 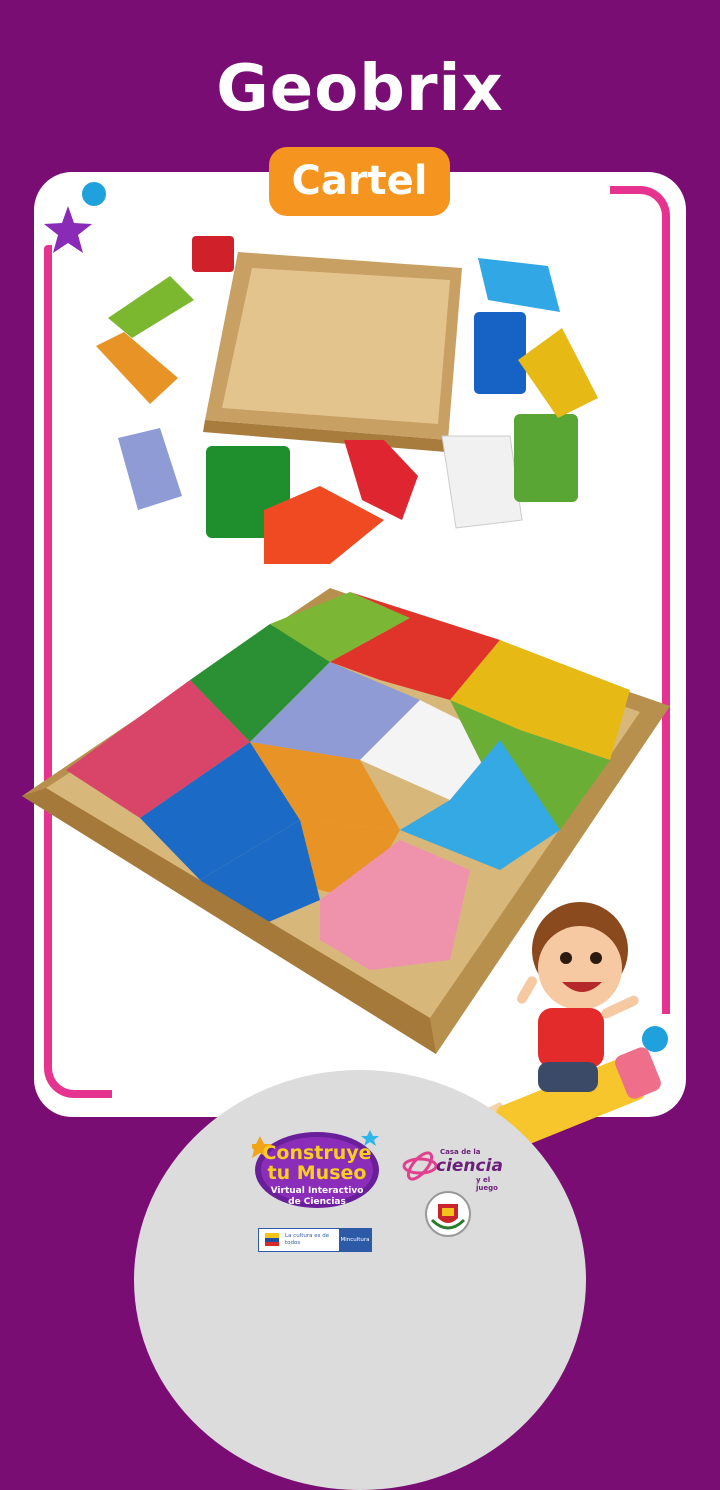 I want to click on orange-piece, so click(x=137, y=368).